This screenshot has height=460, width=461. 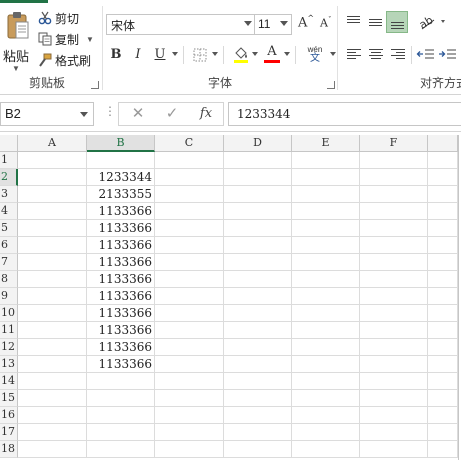 I want to click on row-header: 3, so click(x=9, y=194).